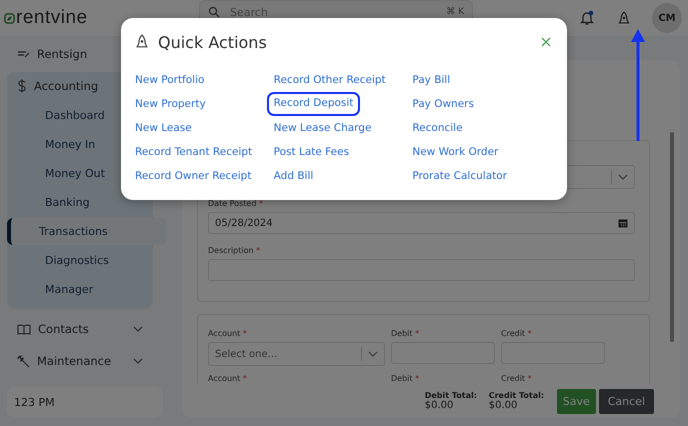  Describe the element at coordinates (294, 176) in the screenshot. I see `quick-action-link: Add Bill` at that location.